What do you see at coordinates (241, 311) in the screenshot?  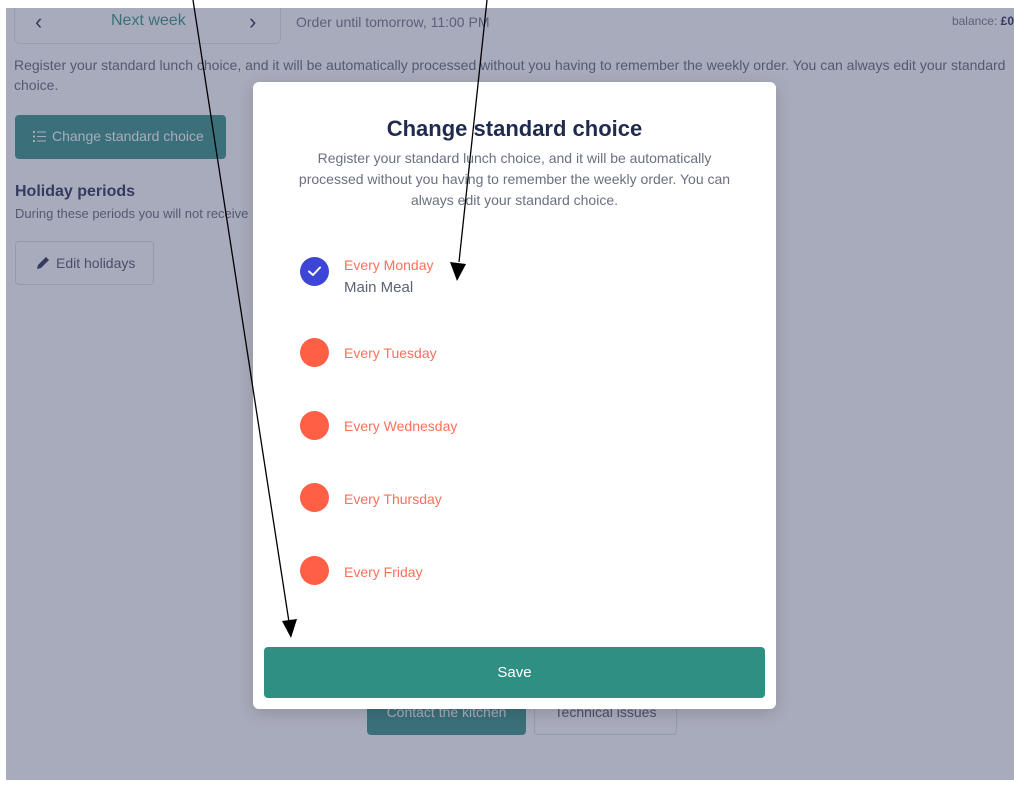 I see `arrow-line-to-save` at bounding box center [241, 311].